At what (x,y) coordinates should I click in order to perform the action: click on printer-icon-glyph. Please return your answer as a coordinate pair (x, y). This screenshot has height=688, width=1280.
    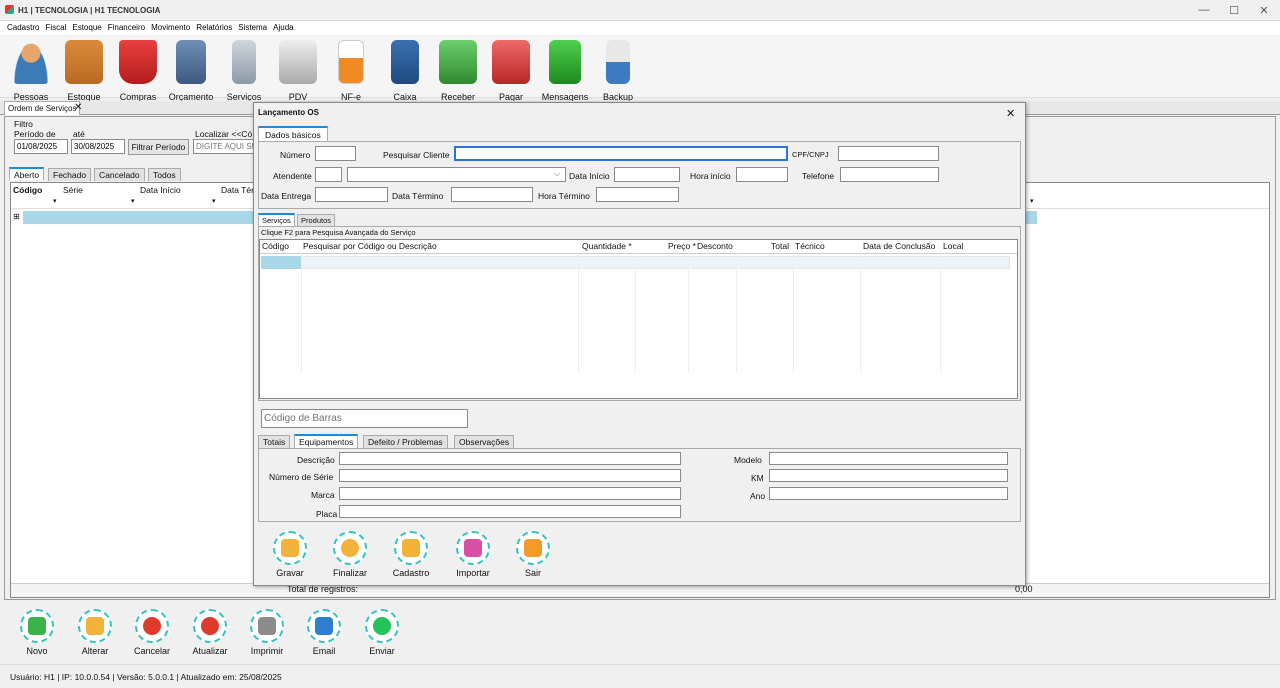
    Looking at the image, I should click on (267, 626).